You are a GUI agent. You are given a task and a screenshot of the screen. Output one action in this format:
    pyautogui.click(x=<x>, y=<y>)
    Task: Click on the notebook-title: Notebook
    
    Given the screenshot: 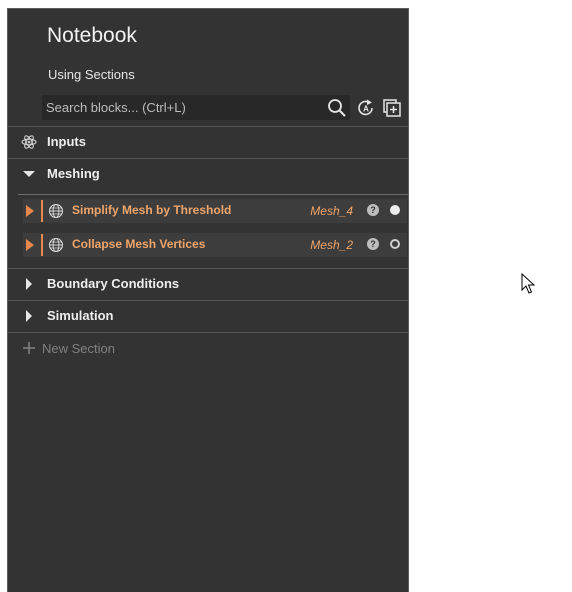 What is the action you would take?
    pyautogui.click(x=92, y=35)
    